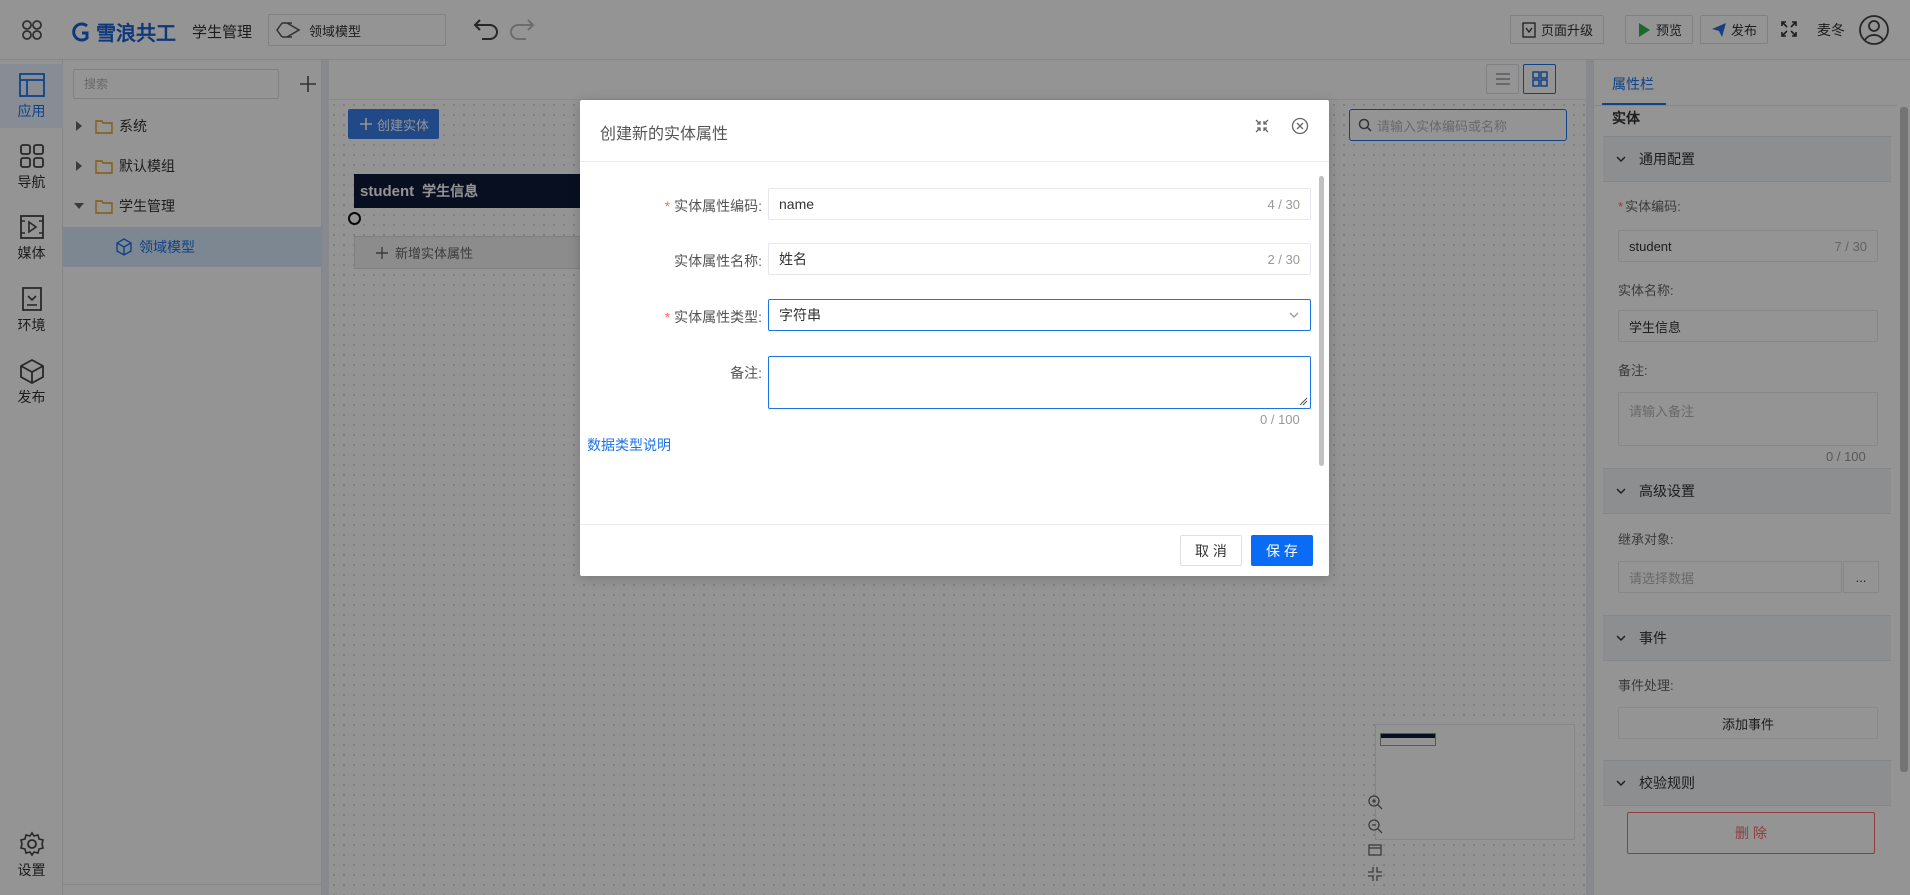  I want to click on attr-code-field: name 4 / 30, so click(1039, 204).